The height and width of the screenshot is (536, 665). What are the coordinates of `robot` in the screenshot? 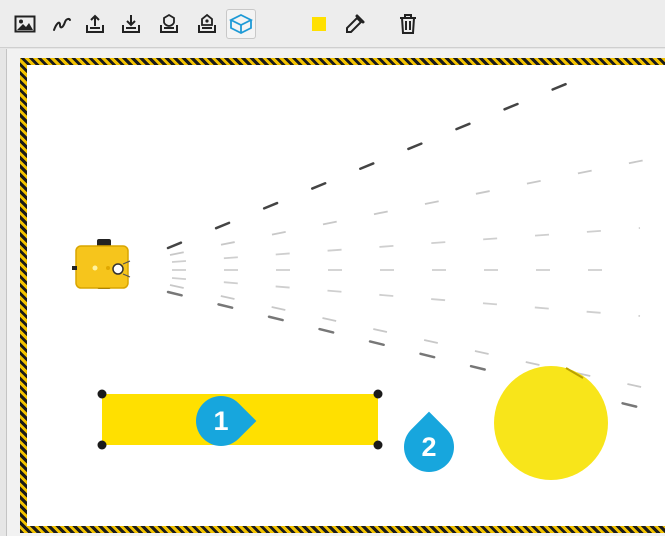 It's located at (101, 264).